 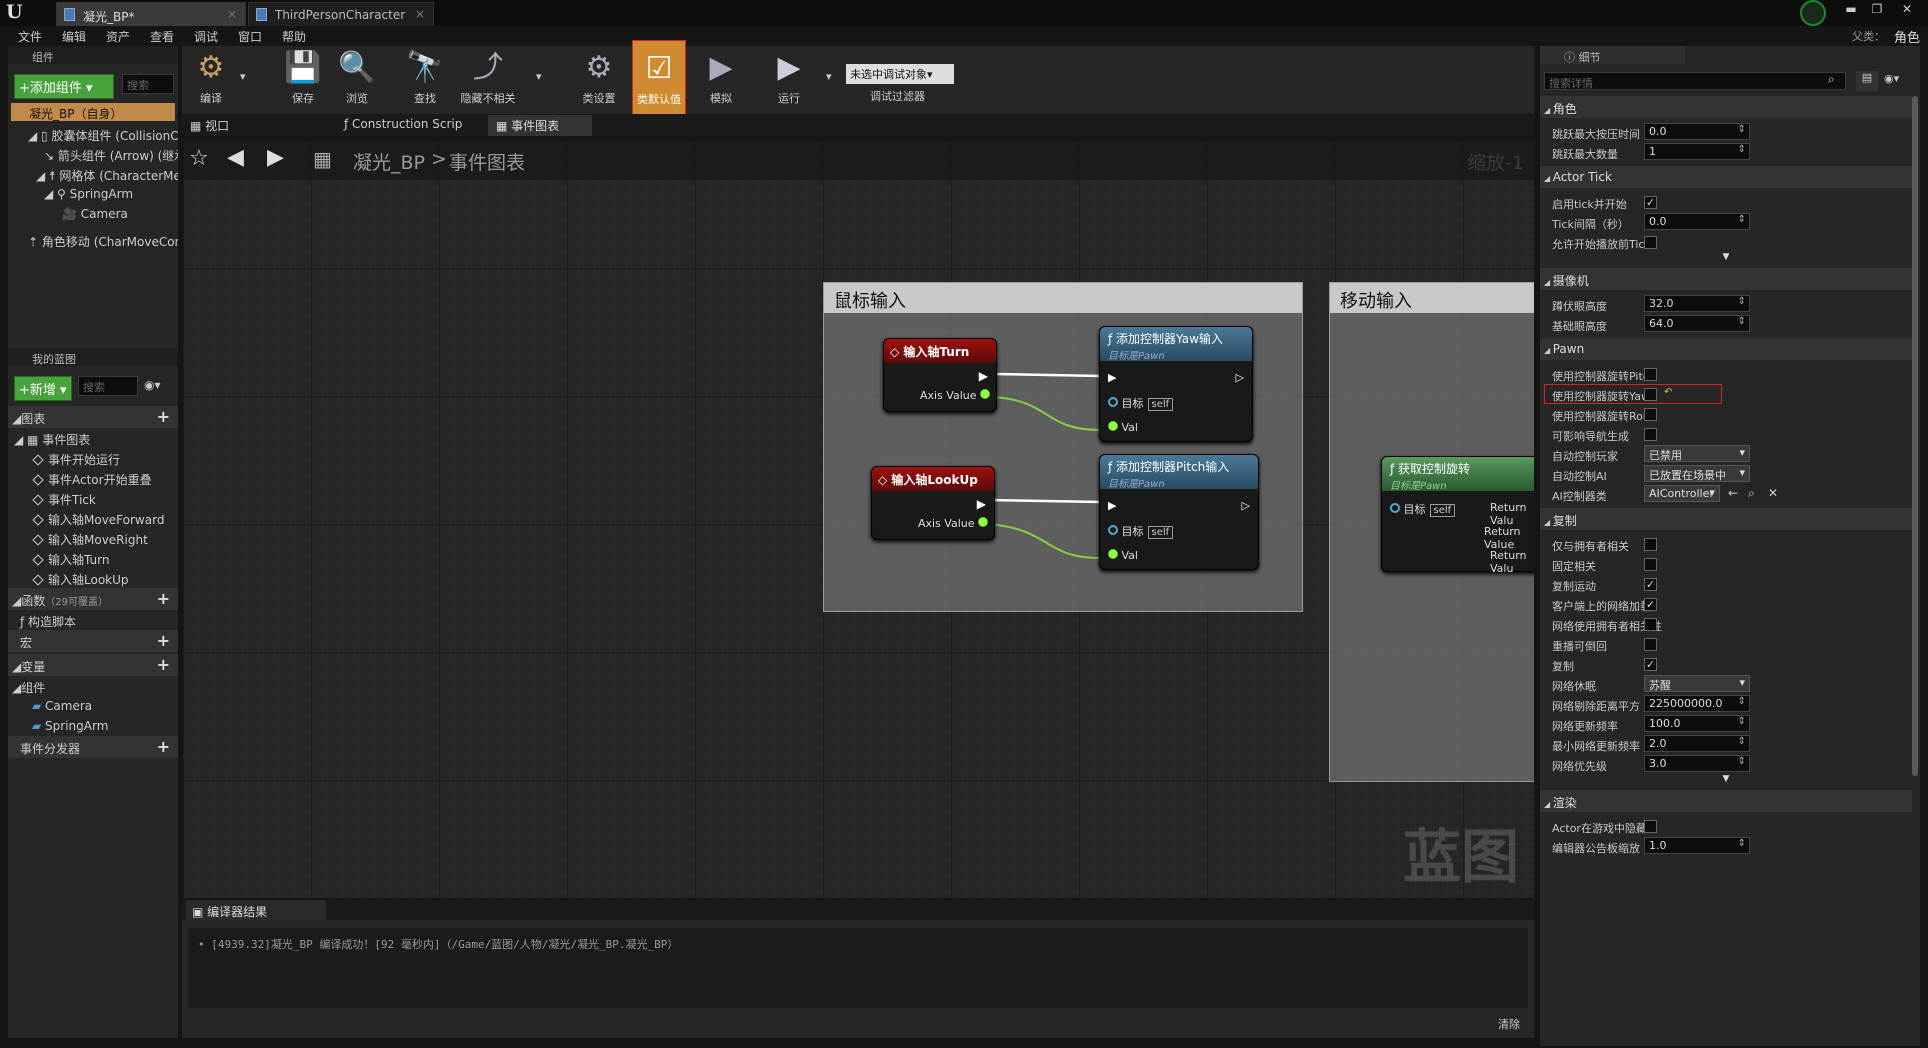 What do you see at coordinates (599, 79) in the screenshot?
I see `class-settings-button: ⚙ 类设置` at bounding box center [599, 79].